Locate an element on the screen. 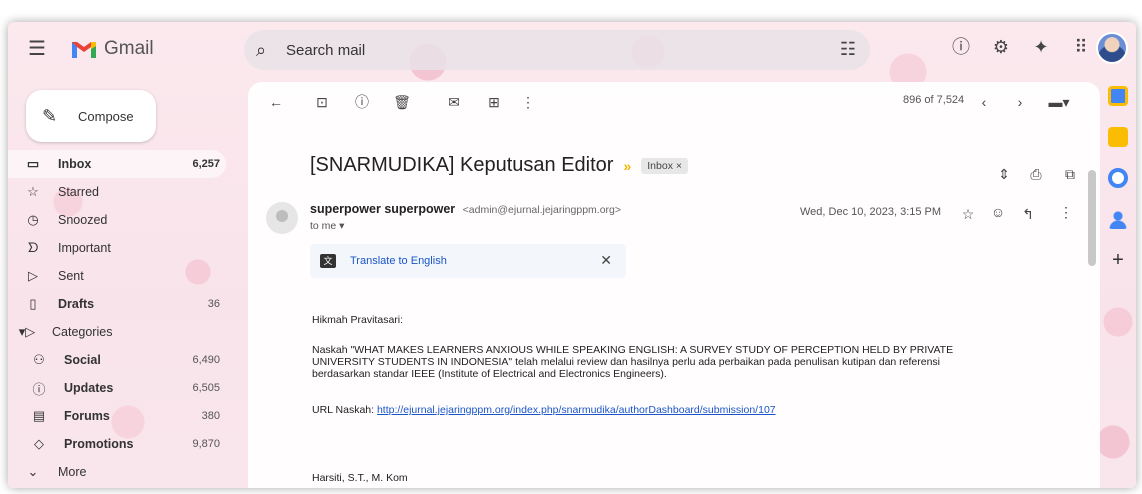 Image resolution: width=1142 pixels, height=494 pixels. help-icon: ⓘ is located at coordinates (961, 47).